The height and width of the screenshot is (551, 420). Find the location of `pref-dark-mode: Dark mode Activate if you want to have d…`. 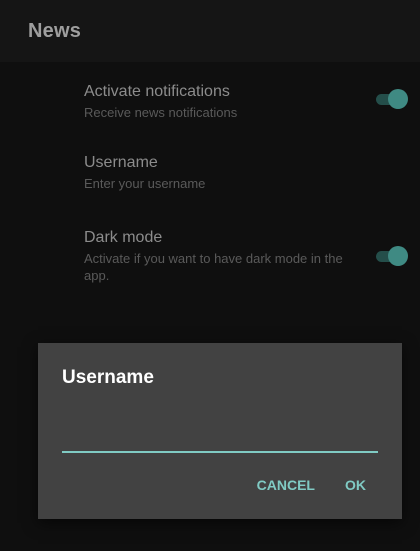

pref-dark-mode: Dark mode Activate if you want to have d… is located at coordinates (249, 256).